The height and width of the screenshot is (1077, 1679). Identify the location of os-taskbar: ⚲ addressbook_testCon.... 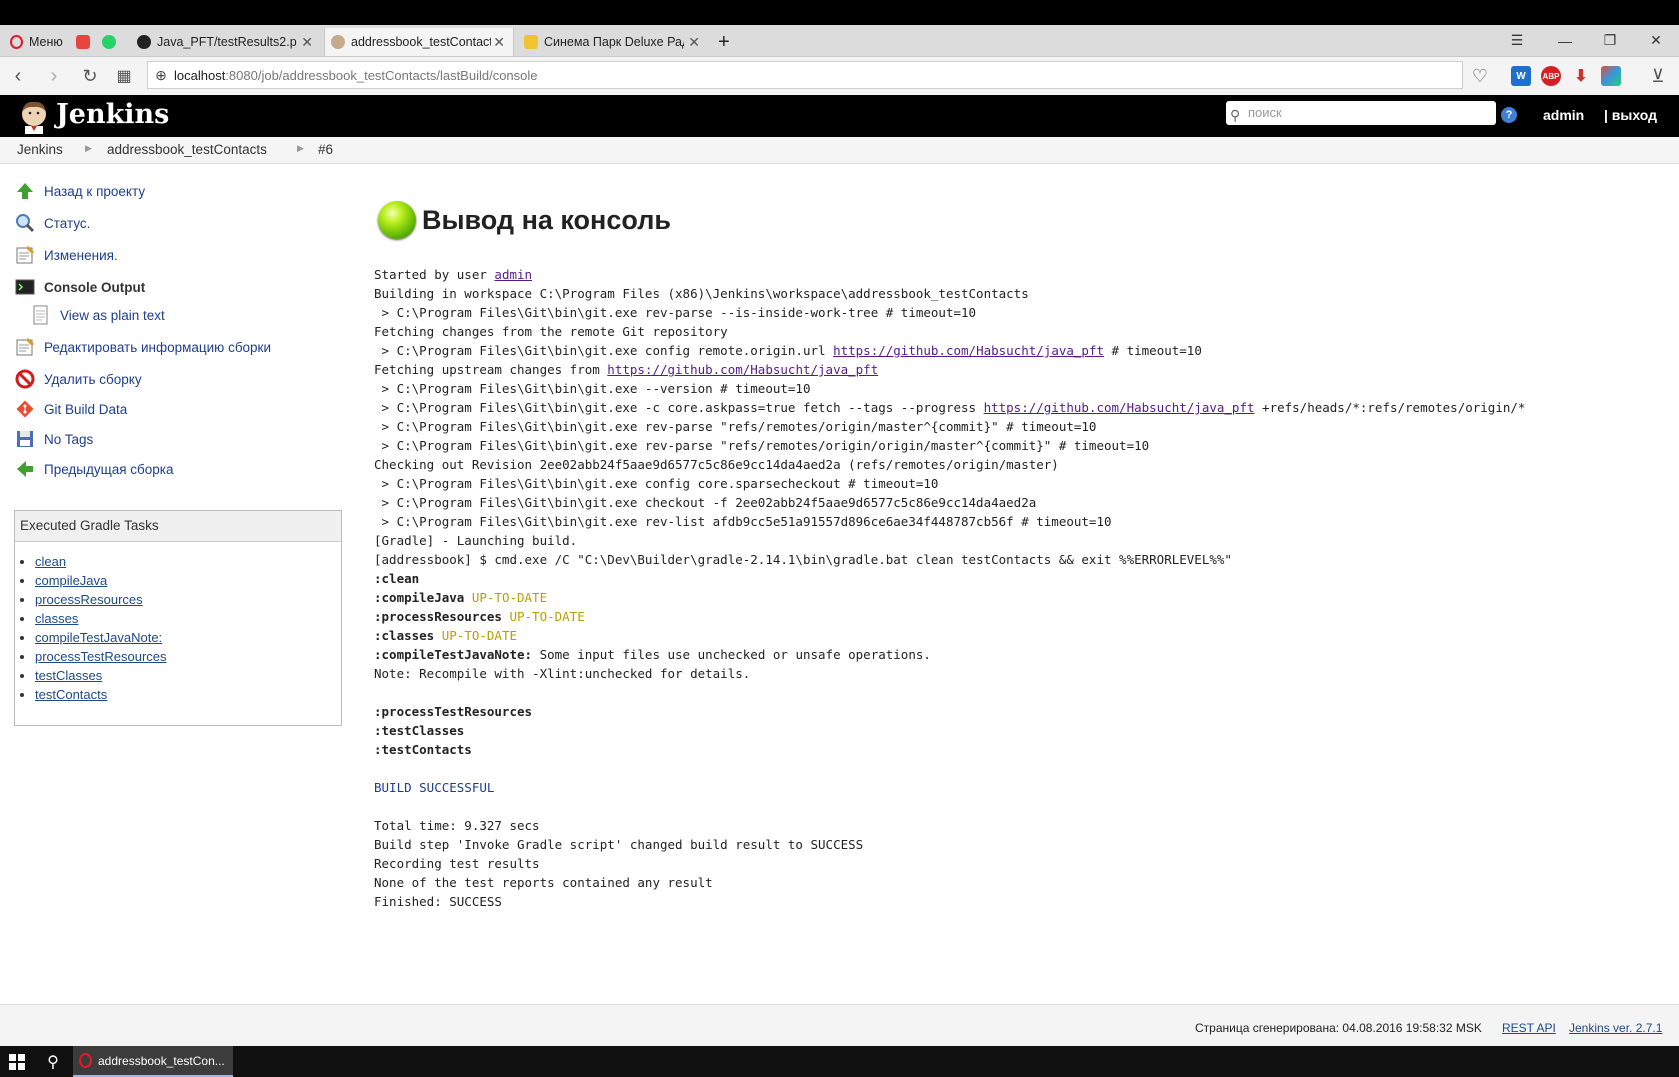
(839, 1061).